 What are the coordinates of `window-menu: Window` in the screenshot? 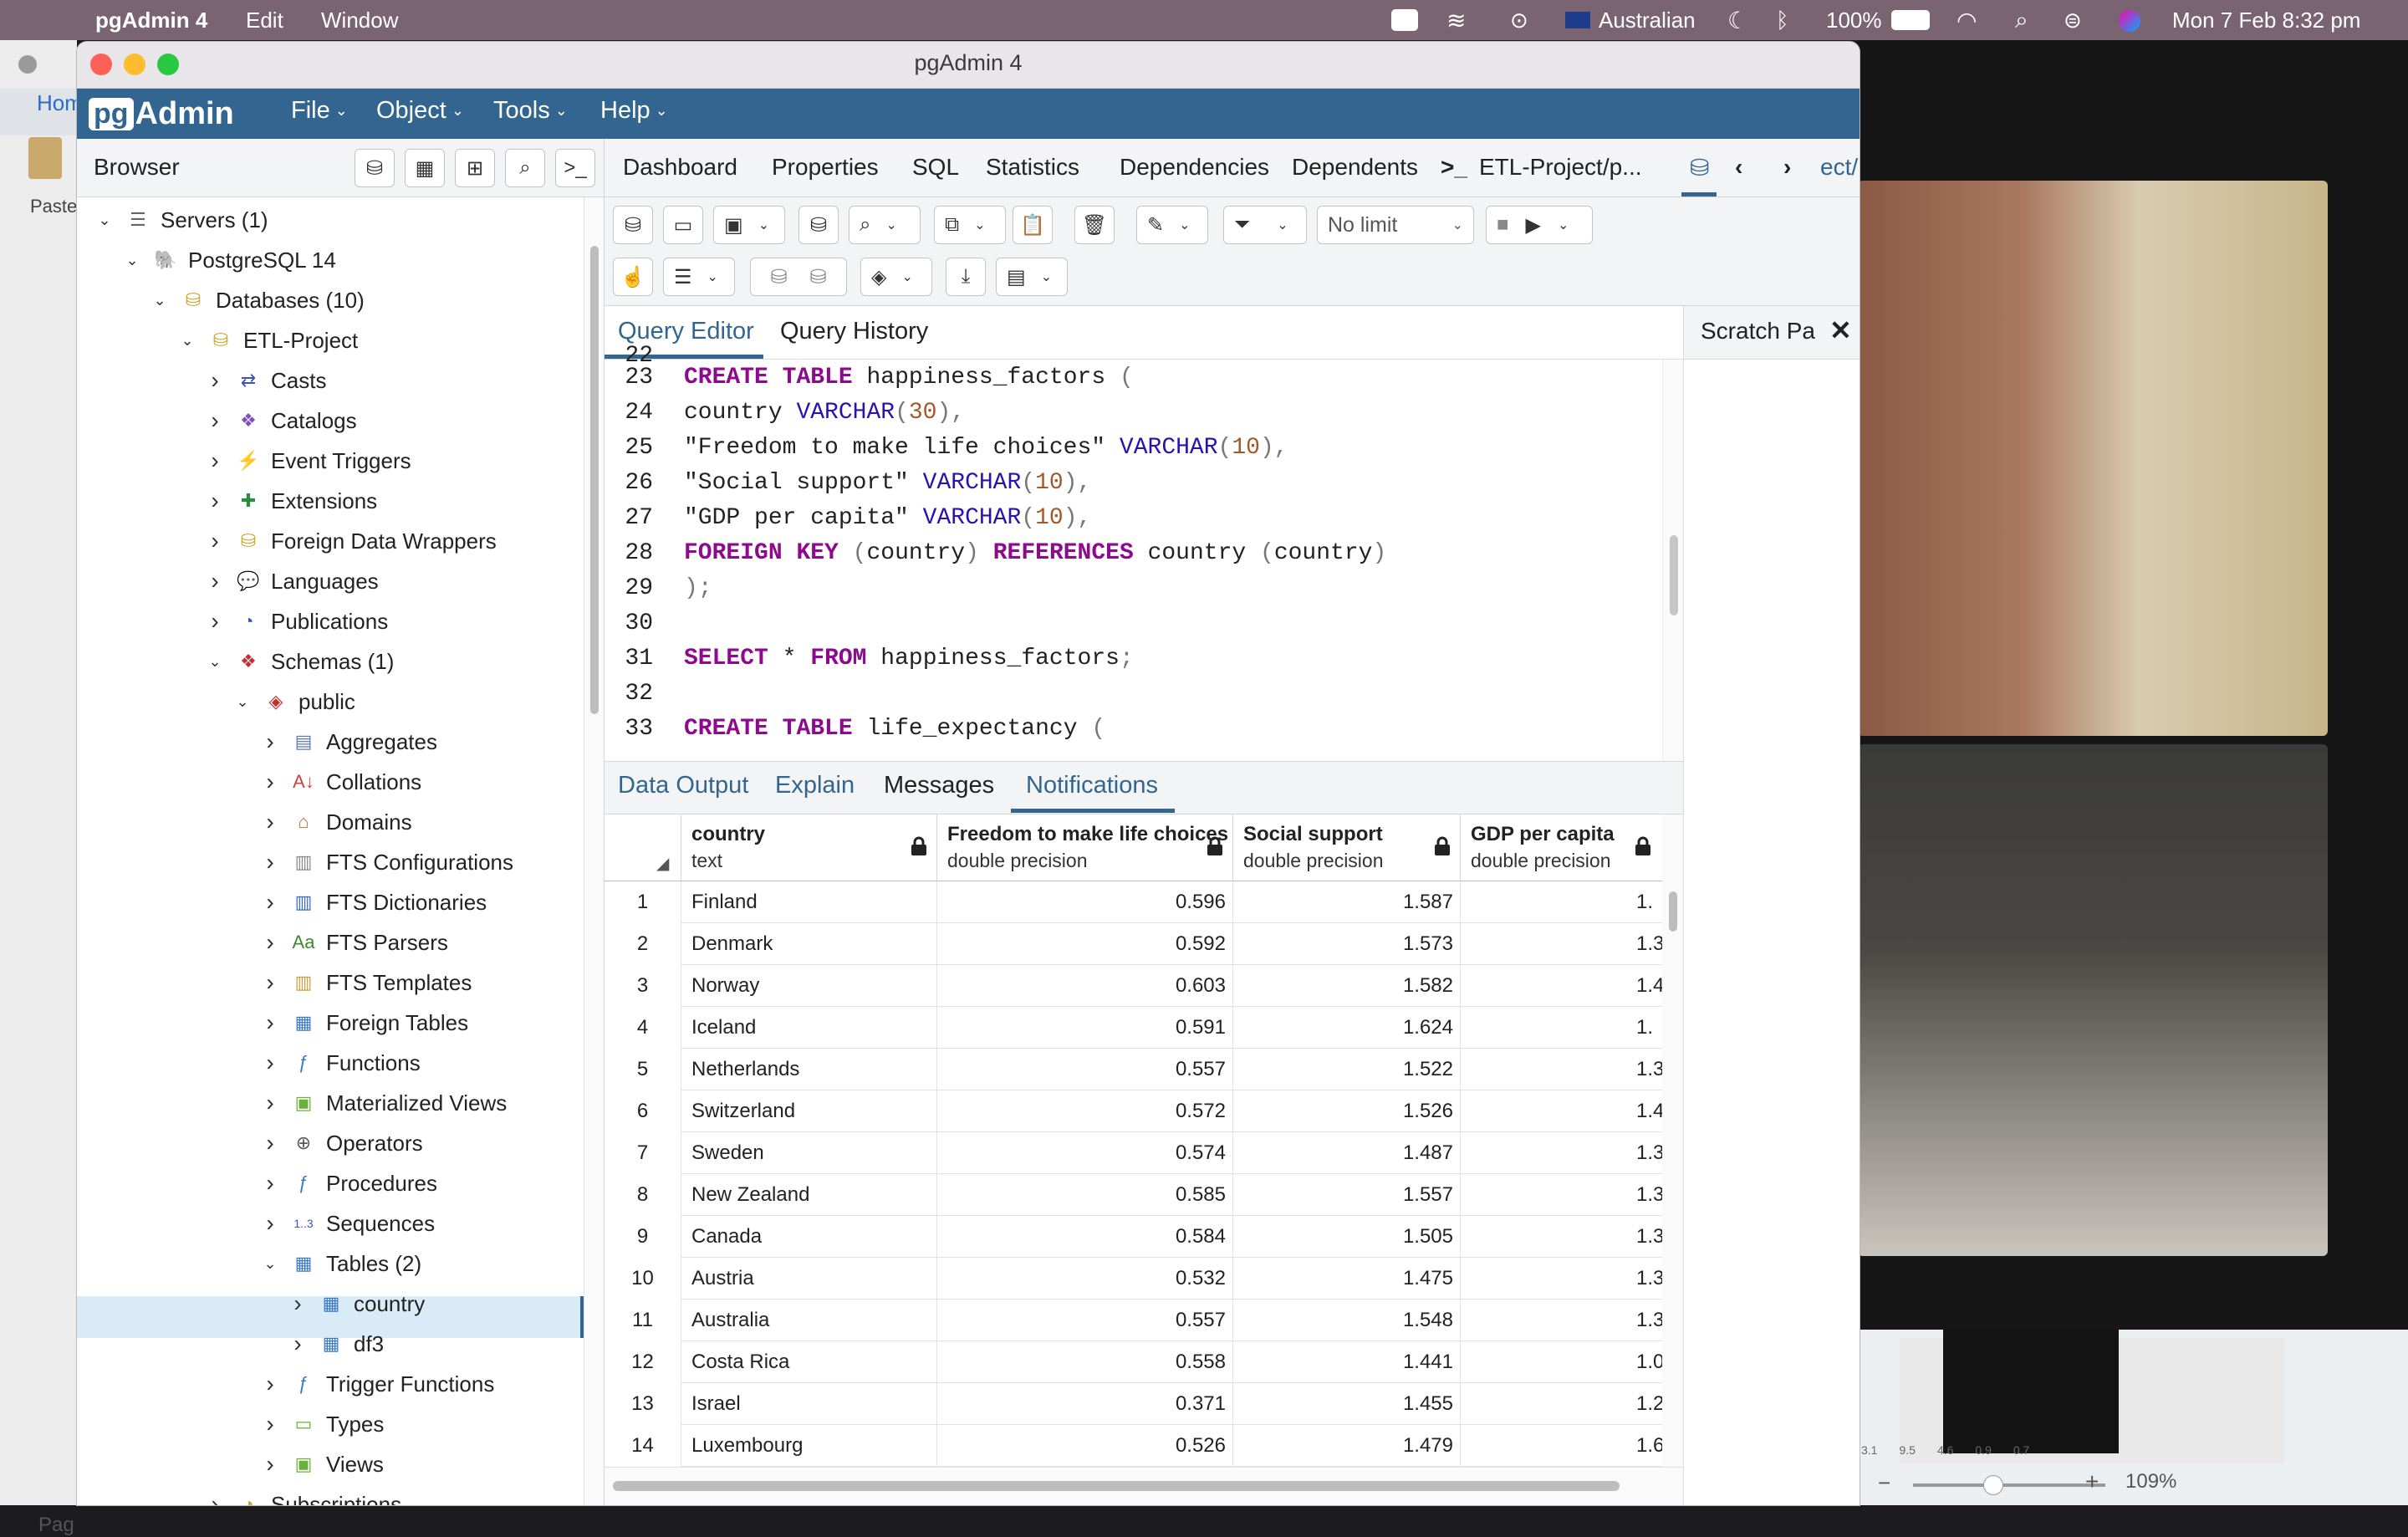 It's located at (359, 20).